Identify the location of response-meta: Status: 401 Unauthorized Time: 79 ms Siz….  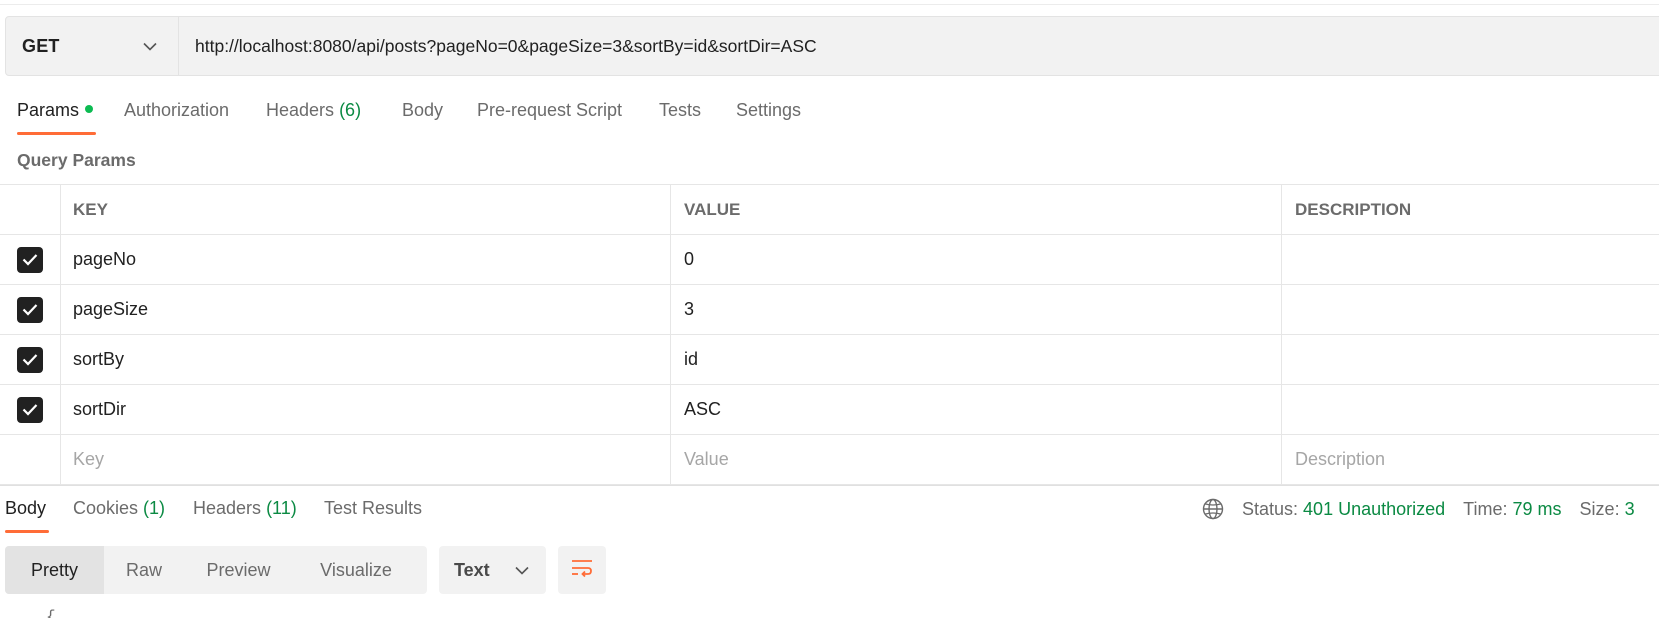
(1418, 509).